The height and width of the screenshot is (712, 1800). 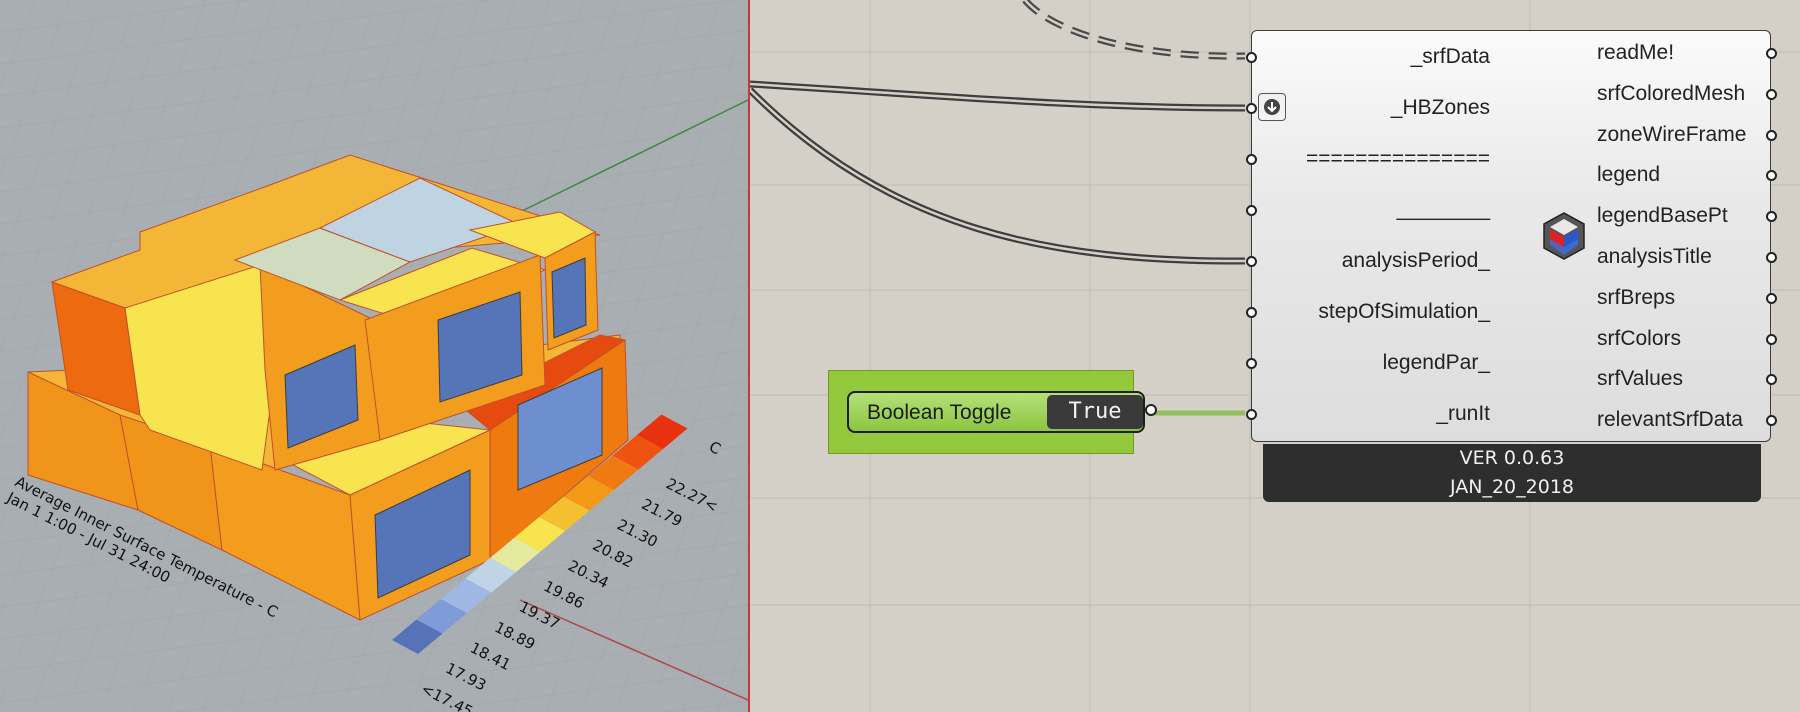 I want to click on output-label: legendBasePt, so click(x=1662, y=216).